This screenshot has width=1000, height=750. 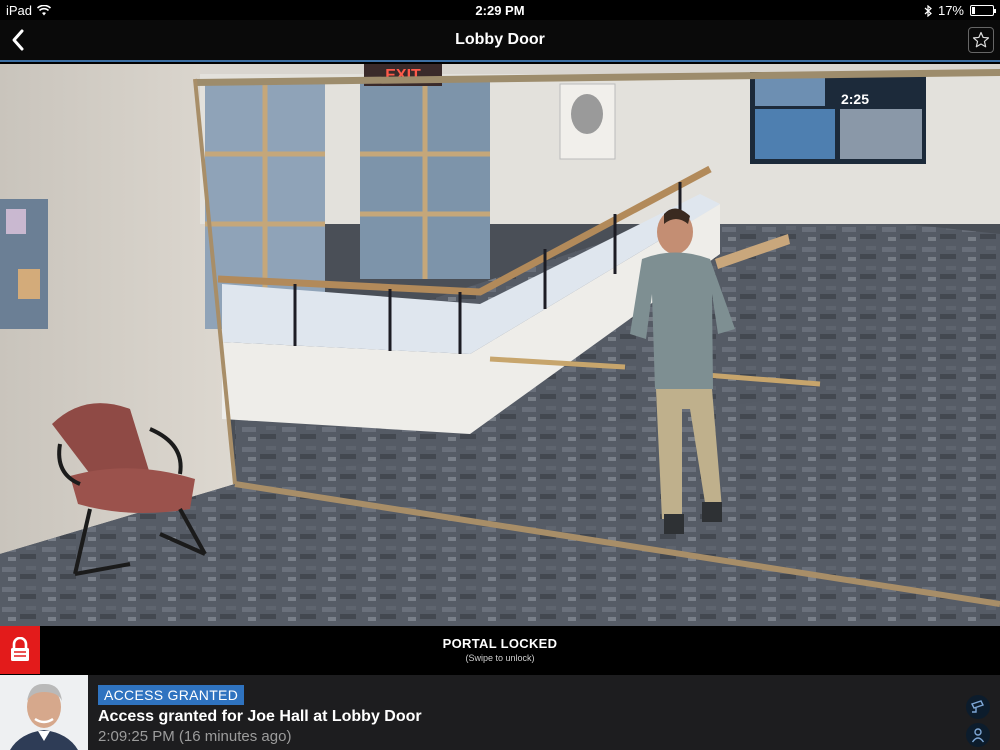 I want to click on page-title: Lobby Door, so click(x=500, y=39).